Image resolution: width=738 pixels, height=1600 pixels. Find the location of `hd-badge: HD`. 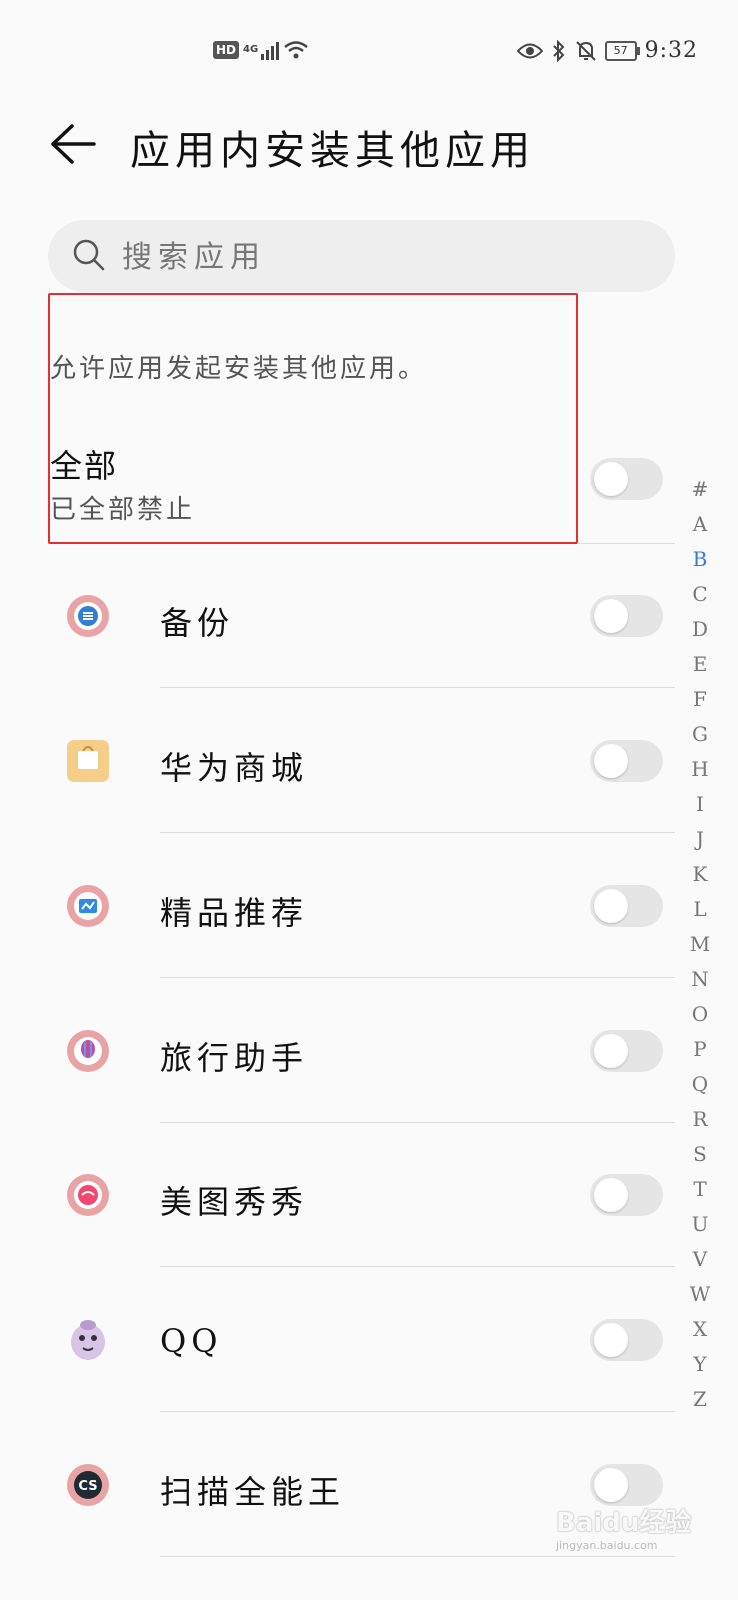

hd-badge: HD is located at coordinates (226, 50).